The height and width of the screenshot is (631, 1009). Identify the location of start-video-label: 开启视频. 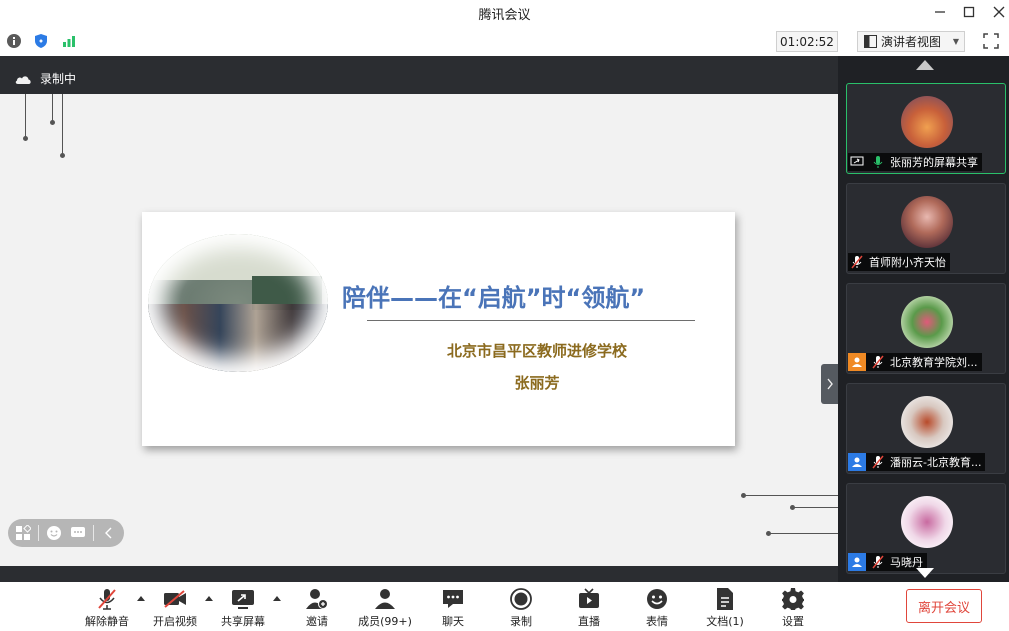
(175, 621).